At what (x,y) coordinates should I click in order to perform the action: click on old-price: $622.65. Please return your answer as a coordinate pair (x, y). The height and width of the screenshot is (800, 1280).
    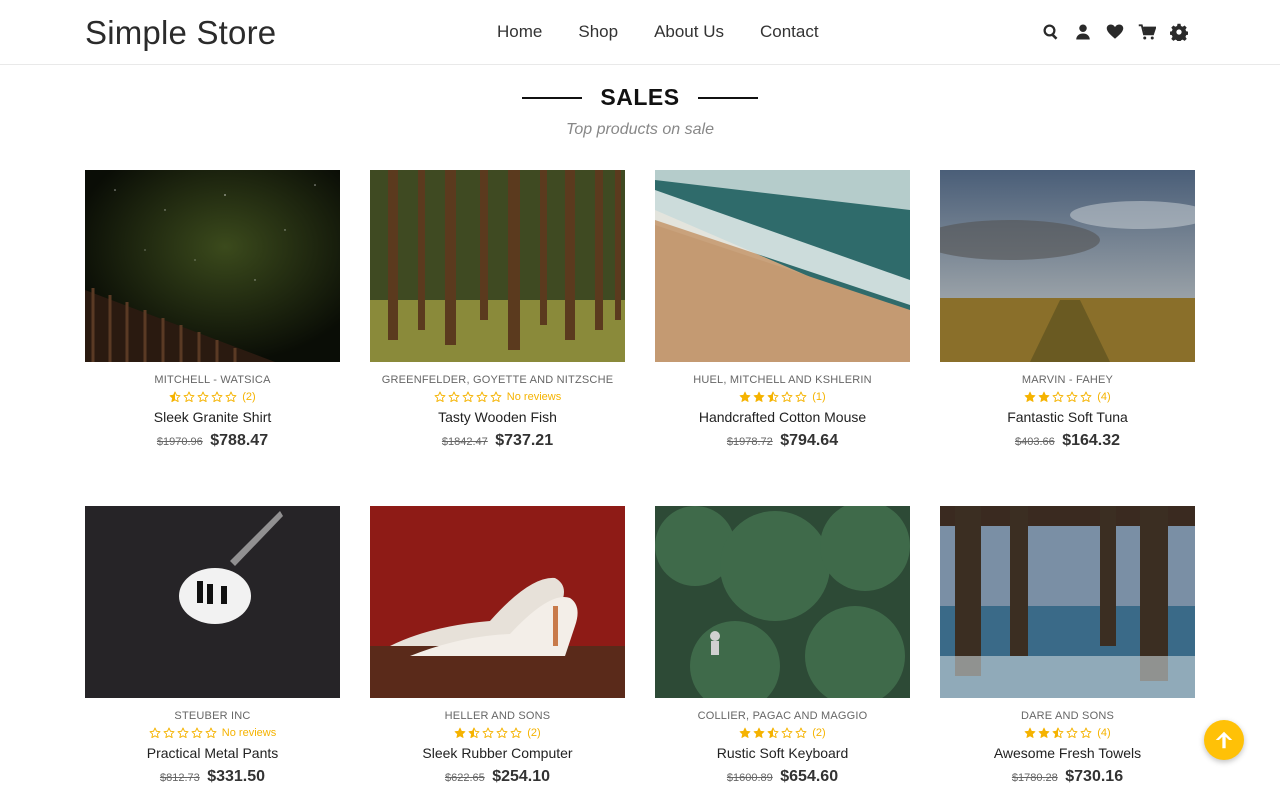
    Looking at the image, I should click on (464, 778).